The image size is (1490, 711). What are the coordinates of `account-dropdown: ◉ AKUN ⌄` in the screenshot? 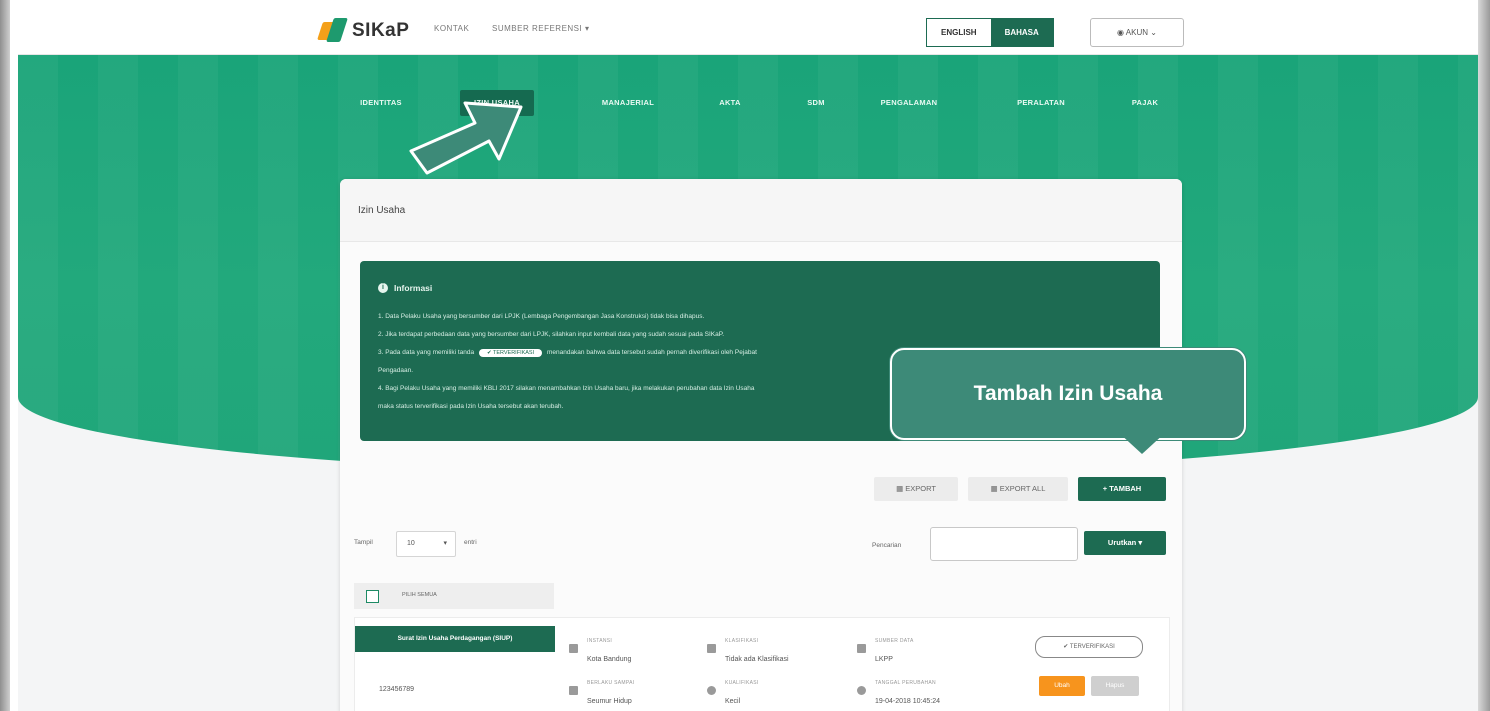 It's located at (1137, 32).